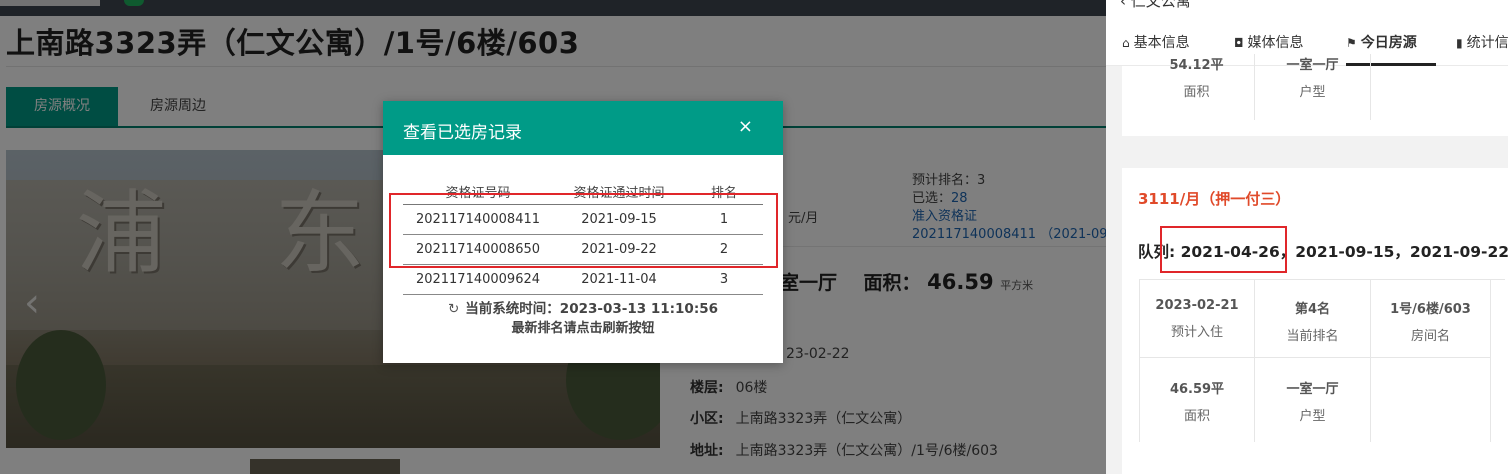 This screenshot has width=1508, height=474. Describe the element at coordinates (1315, 95) in the screenshot. I see `listing-card: 54.12平 面积 一室一厅 户型` at that location.